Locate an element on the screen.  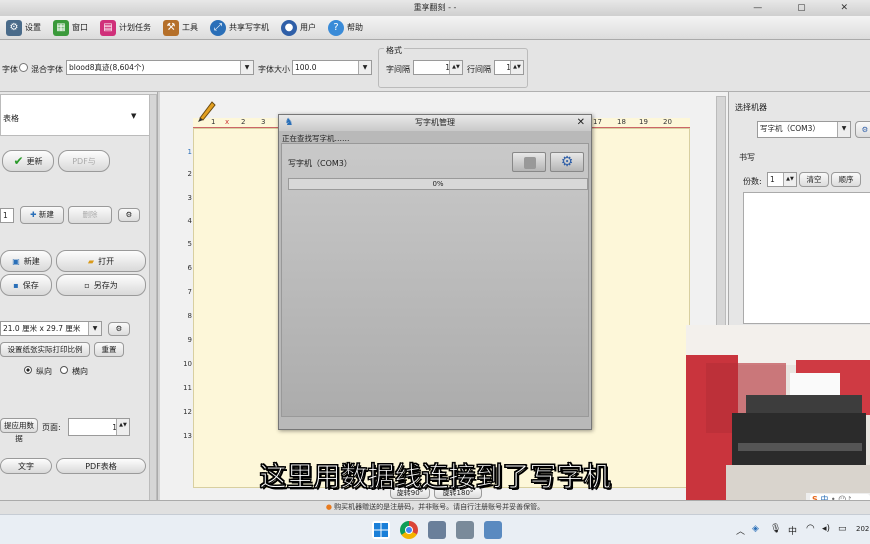
font-size-label: 字体大小 is located at coordinates (274, 69).